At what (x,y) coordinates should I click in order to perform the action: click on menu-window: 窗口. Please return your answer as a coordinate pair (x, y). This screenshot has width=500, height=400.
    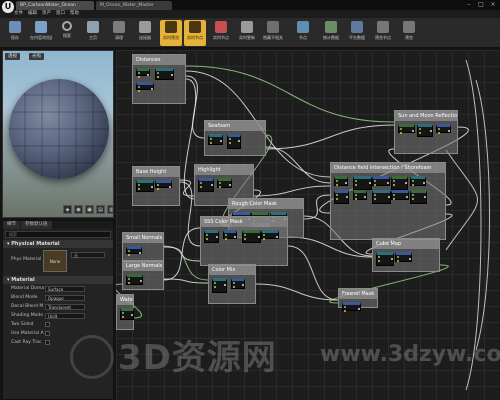
    Looking at the image, I should click on (60, 14).